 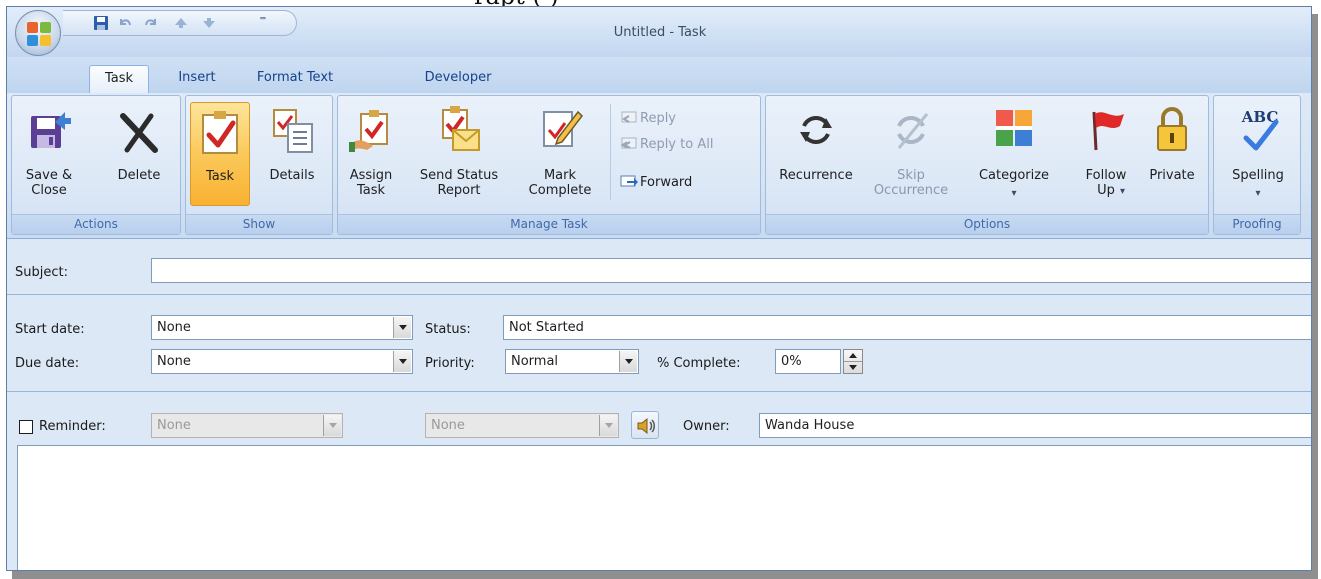 What do you see at coordinates (853, 355) in the screenshot?
I see `spinner-up-icon` at bounding box center [853, 355].